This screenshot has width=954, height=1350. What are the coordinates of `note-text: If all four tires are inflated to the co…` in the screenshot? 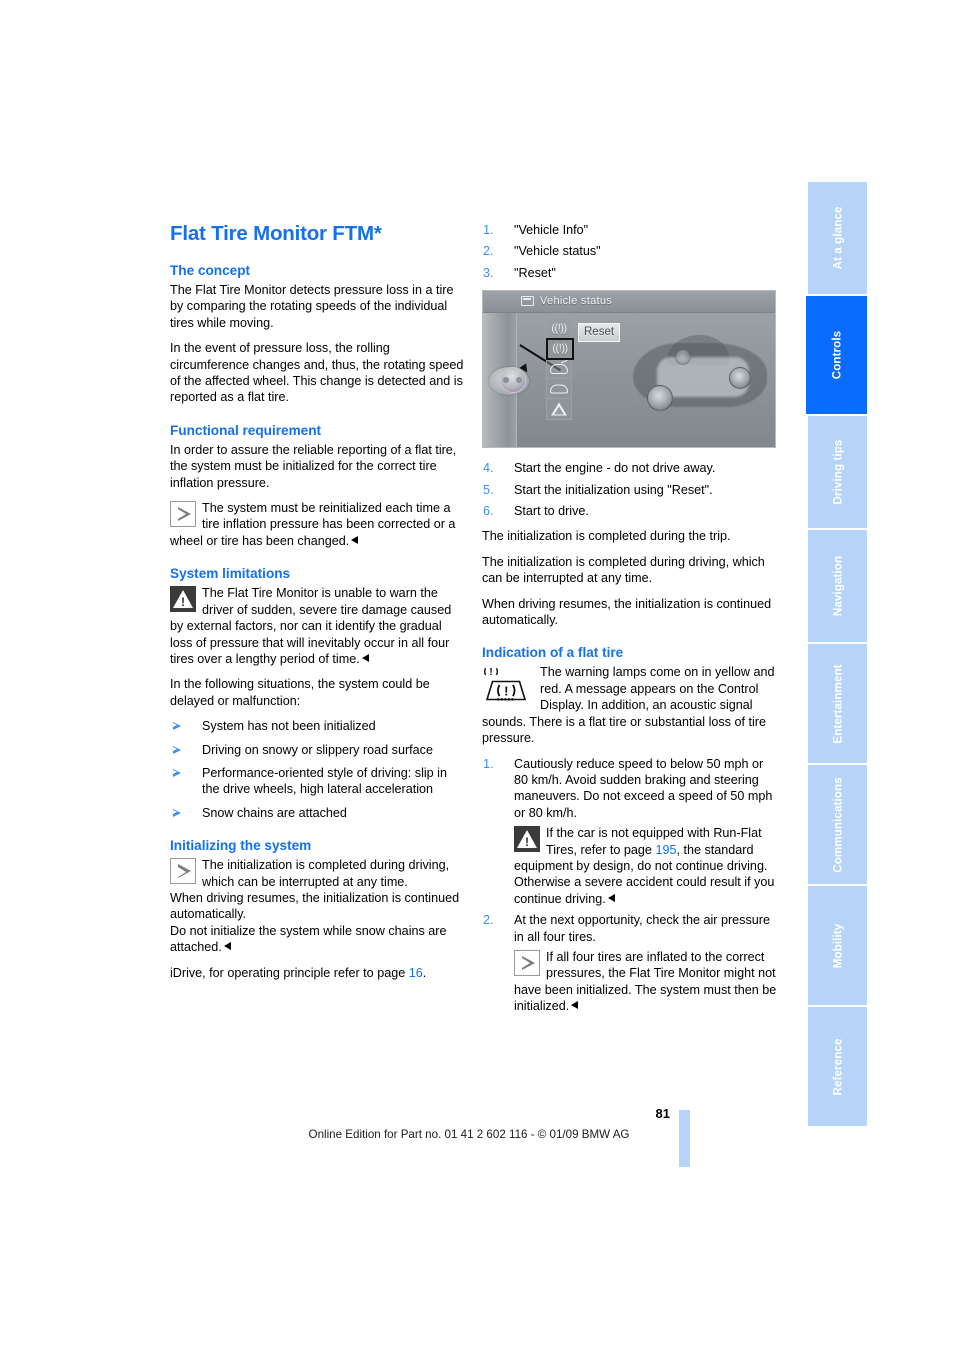 It's located at (645, 981).